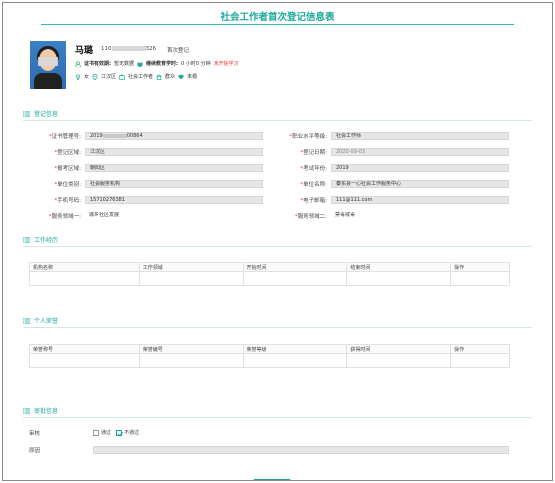 This screenshot has height=483, width=555. Describe the element at coordinates (136, 76) in the screenshot. I see `profile-tags-row: 女 江汉区 社会工作者 群众 未婚` at that location.